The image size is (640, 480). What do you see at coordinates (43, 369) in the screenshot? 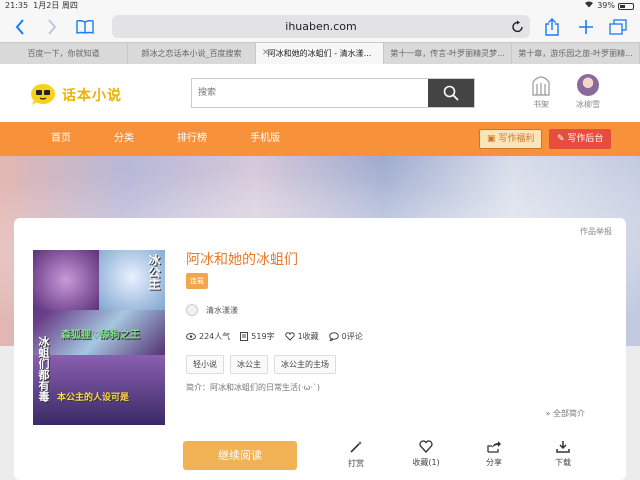
I see `cover-side-text: 冰蛆们都有毒` at bounding box center [43, 369].